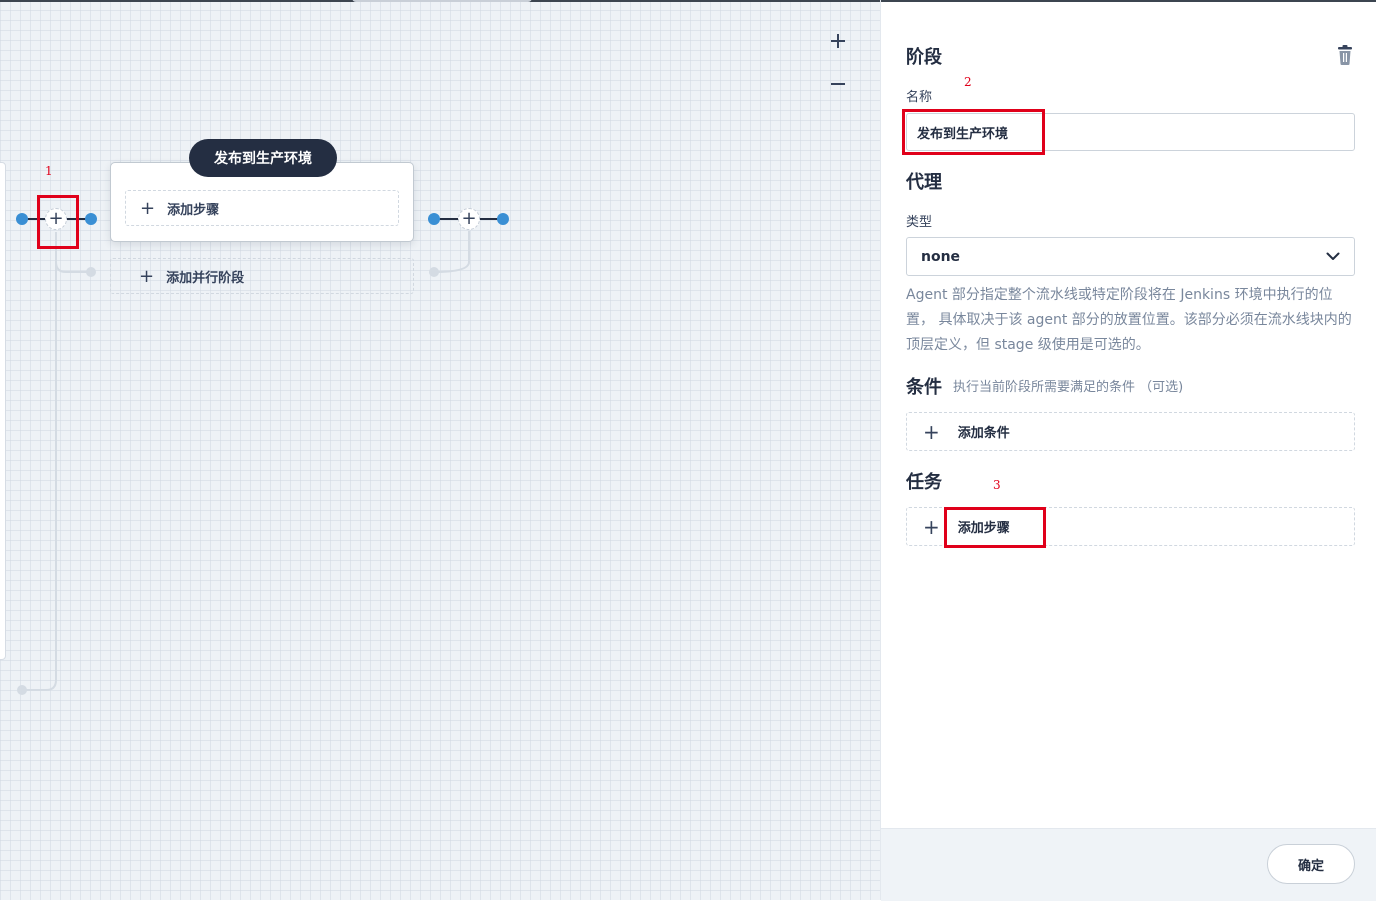 This screenshot has width=1376, height=901. Describe the element at coordinates (919, 222) in the screenshot. I see `type-label: 类型` at that location.